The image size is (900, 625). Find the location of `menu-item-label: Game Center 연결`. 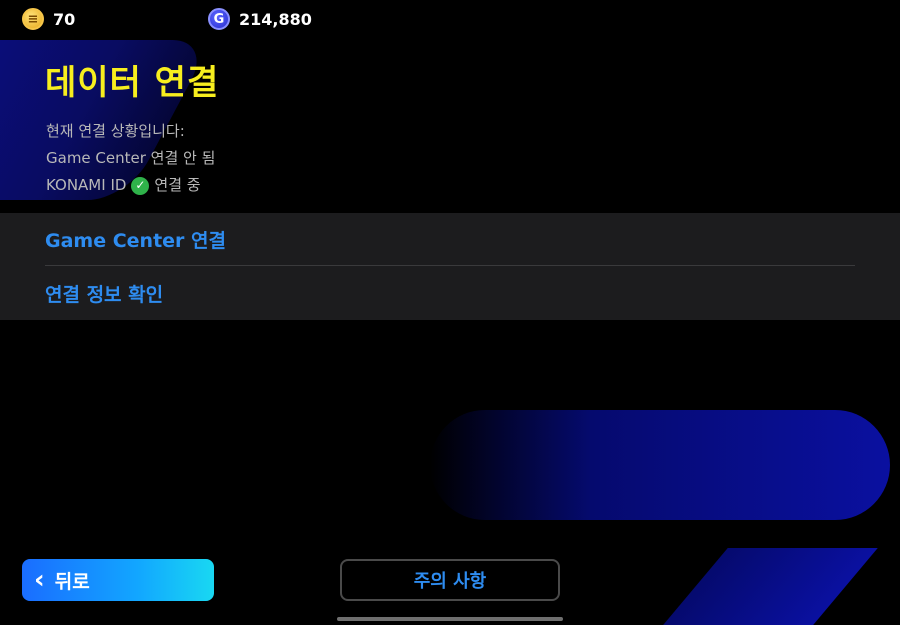

menu-item-label: Game Center 연결 is located at coordinates (135, 240).